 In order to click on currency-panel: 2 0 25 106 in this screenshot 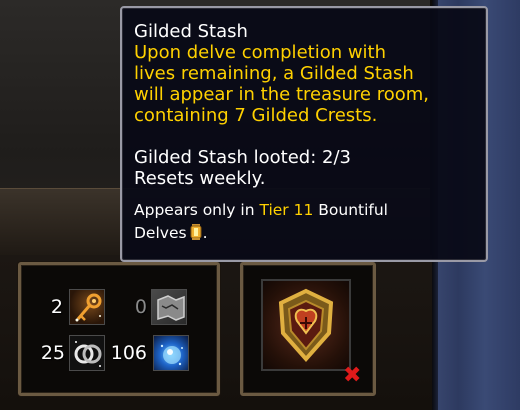, I will do `click(119, 329)`.